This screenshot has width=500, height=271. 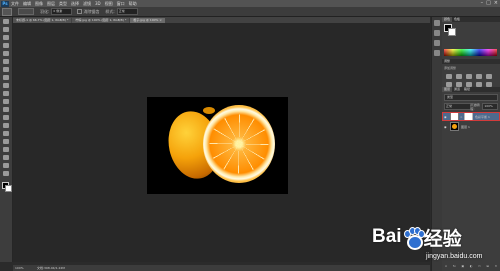 I want to click on panel-background-swatch, so click(x=452, y=32).